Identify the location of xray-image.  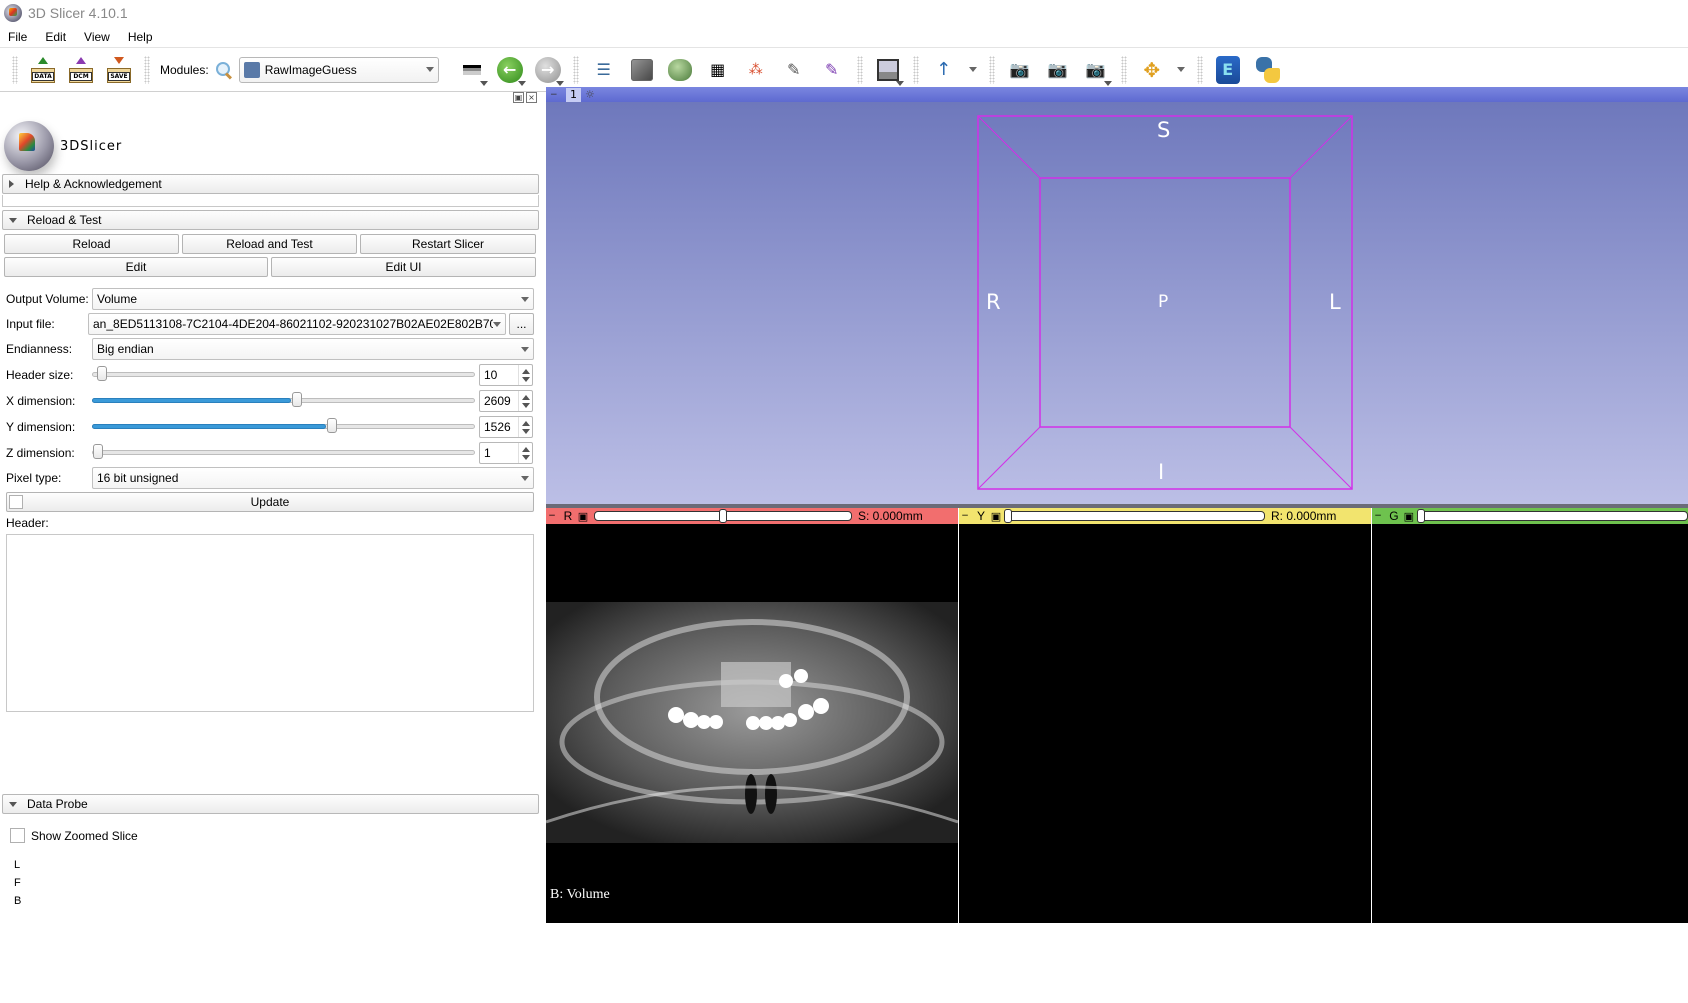
(752, 722).